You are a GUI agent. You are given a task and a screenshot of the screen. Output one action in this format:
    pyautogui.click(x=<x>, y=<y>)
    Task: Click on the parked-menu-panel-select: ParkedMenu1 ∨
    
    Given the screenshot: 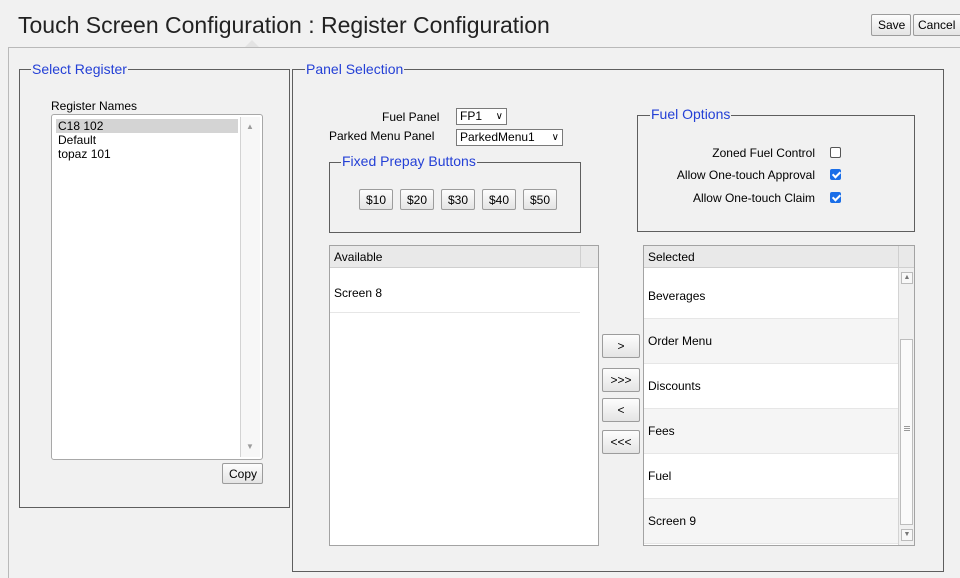 What is the action you would take?
    pyautogui.click(x=509, y=137)
    